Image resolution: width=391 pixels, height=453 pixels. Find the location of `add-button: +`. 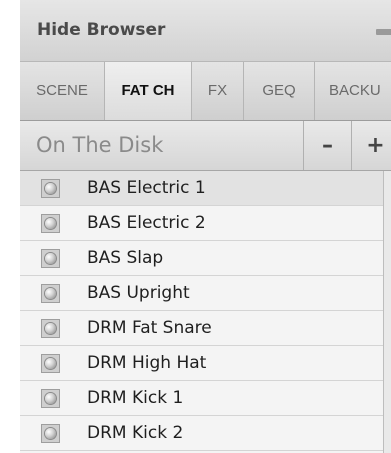

add-button: + is located at coordinates (371, 145).